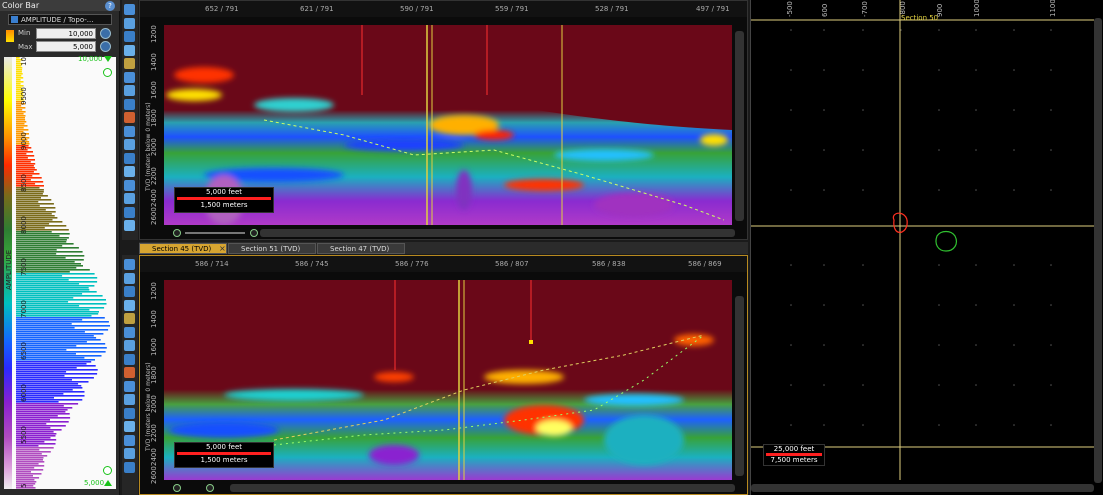 The width and height of the screenshot is (1103, 495). I want to click on close-icon: ×, so click(222, 248).